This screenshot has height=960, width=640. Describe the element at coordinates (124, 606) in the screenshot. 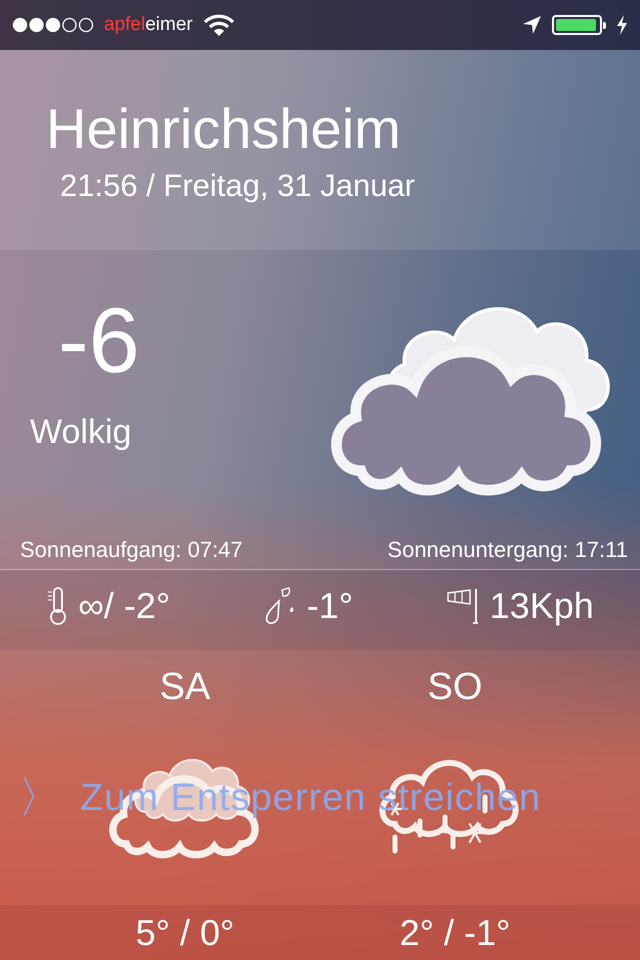

I see `stat-value: ∞/ -2°` at that location.